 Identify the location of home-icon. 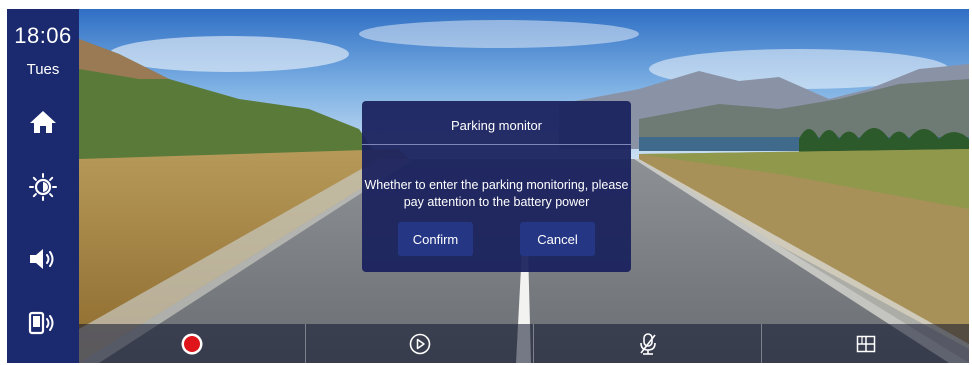
(43, 122).